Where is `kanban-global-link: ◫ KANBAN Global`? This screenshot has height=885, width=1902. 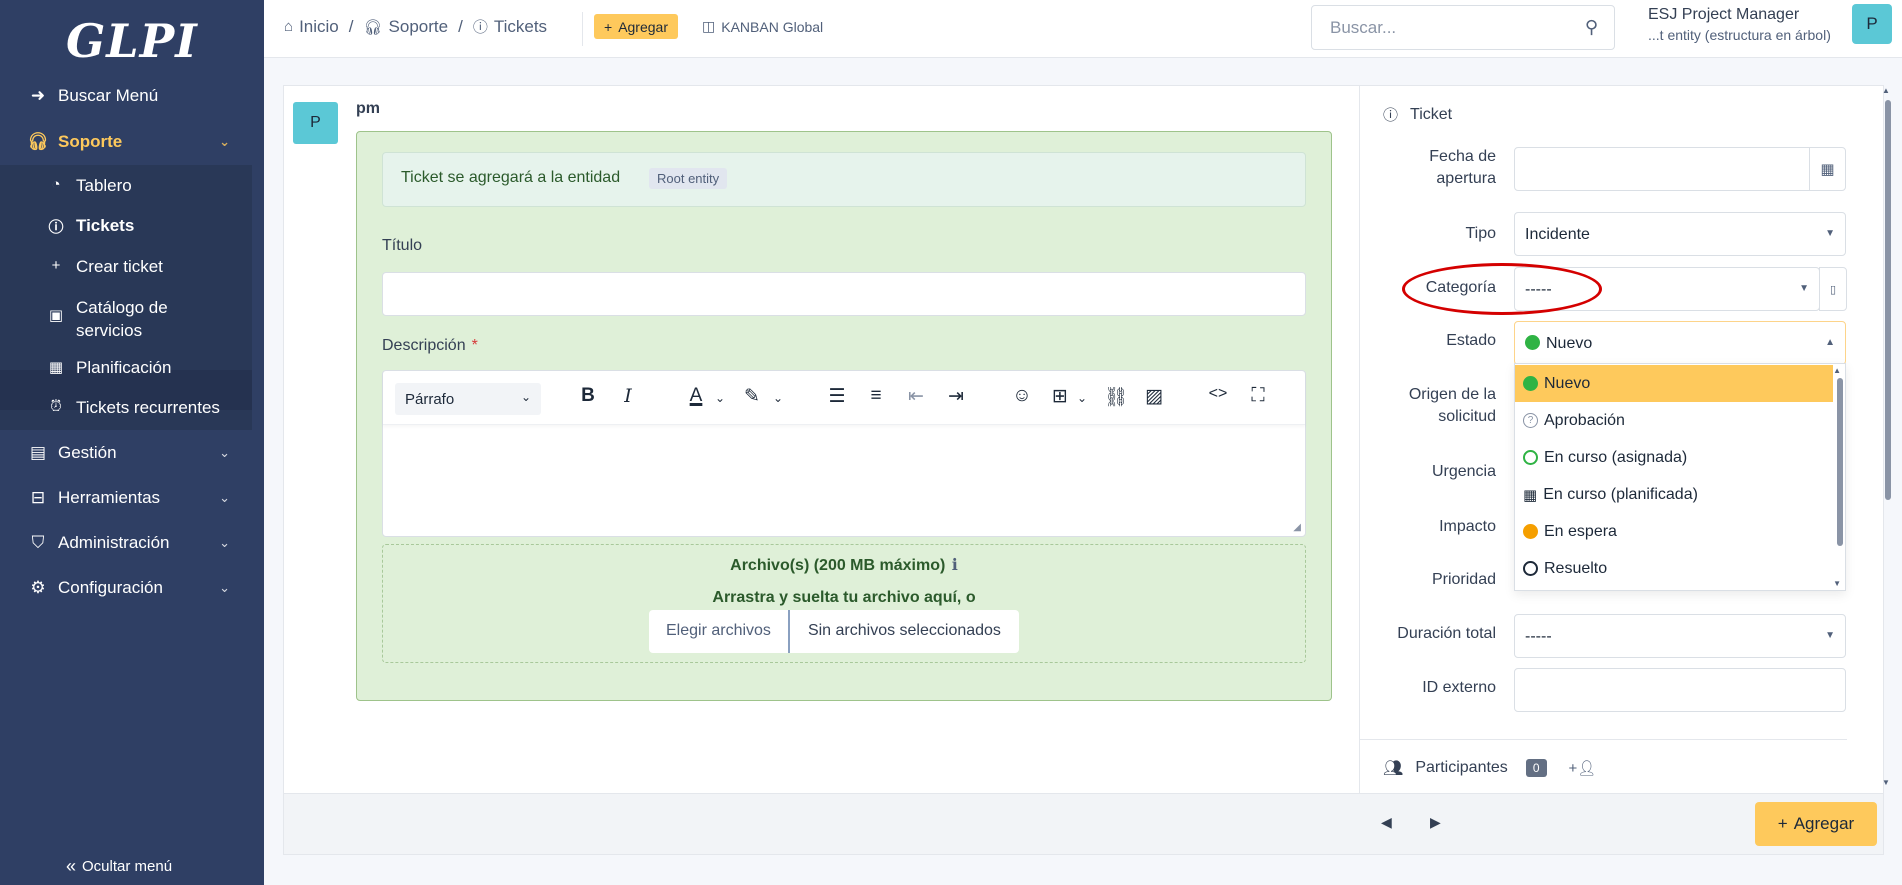
kanban-global-link: ◫ KANBAN Global is located at coordinates (762, 26).